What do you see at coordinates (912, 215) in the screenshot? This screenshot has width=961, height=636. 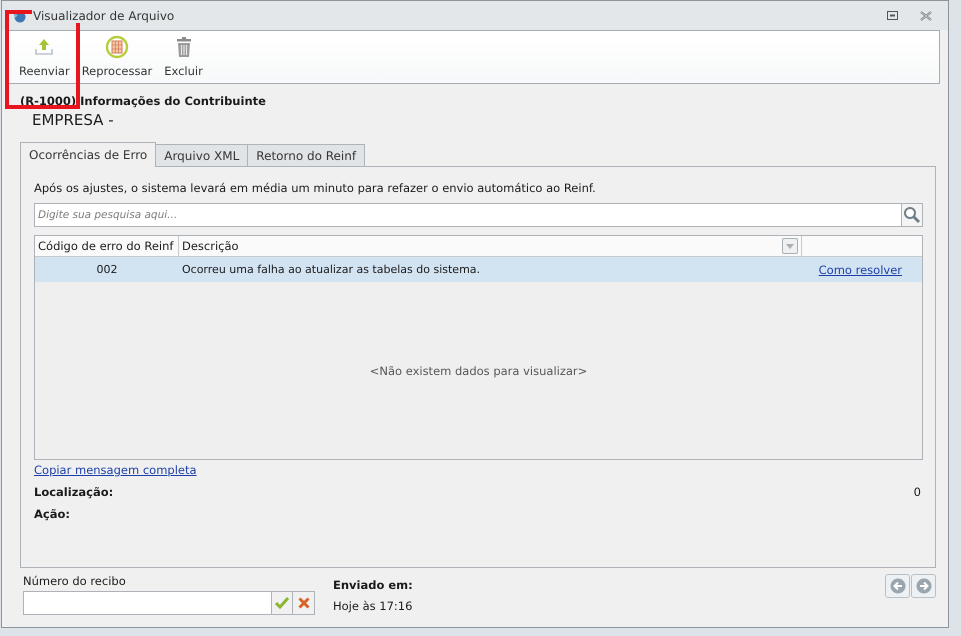 I see `search-icon` at bounding box center [912, 215].